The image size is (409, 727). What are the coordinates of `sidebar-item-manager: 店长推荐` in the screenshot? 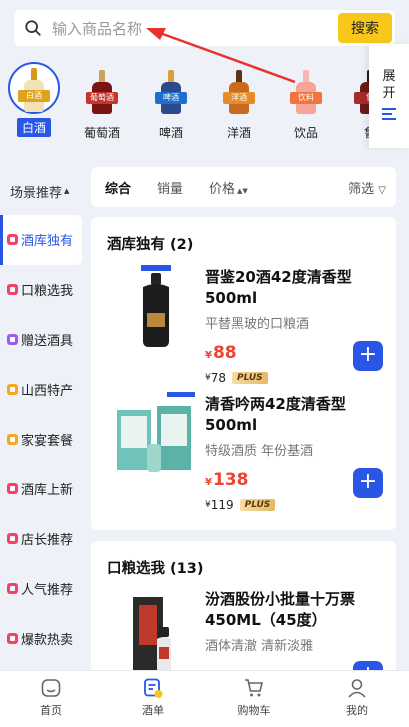 It's located at (42, 539).